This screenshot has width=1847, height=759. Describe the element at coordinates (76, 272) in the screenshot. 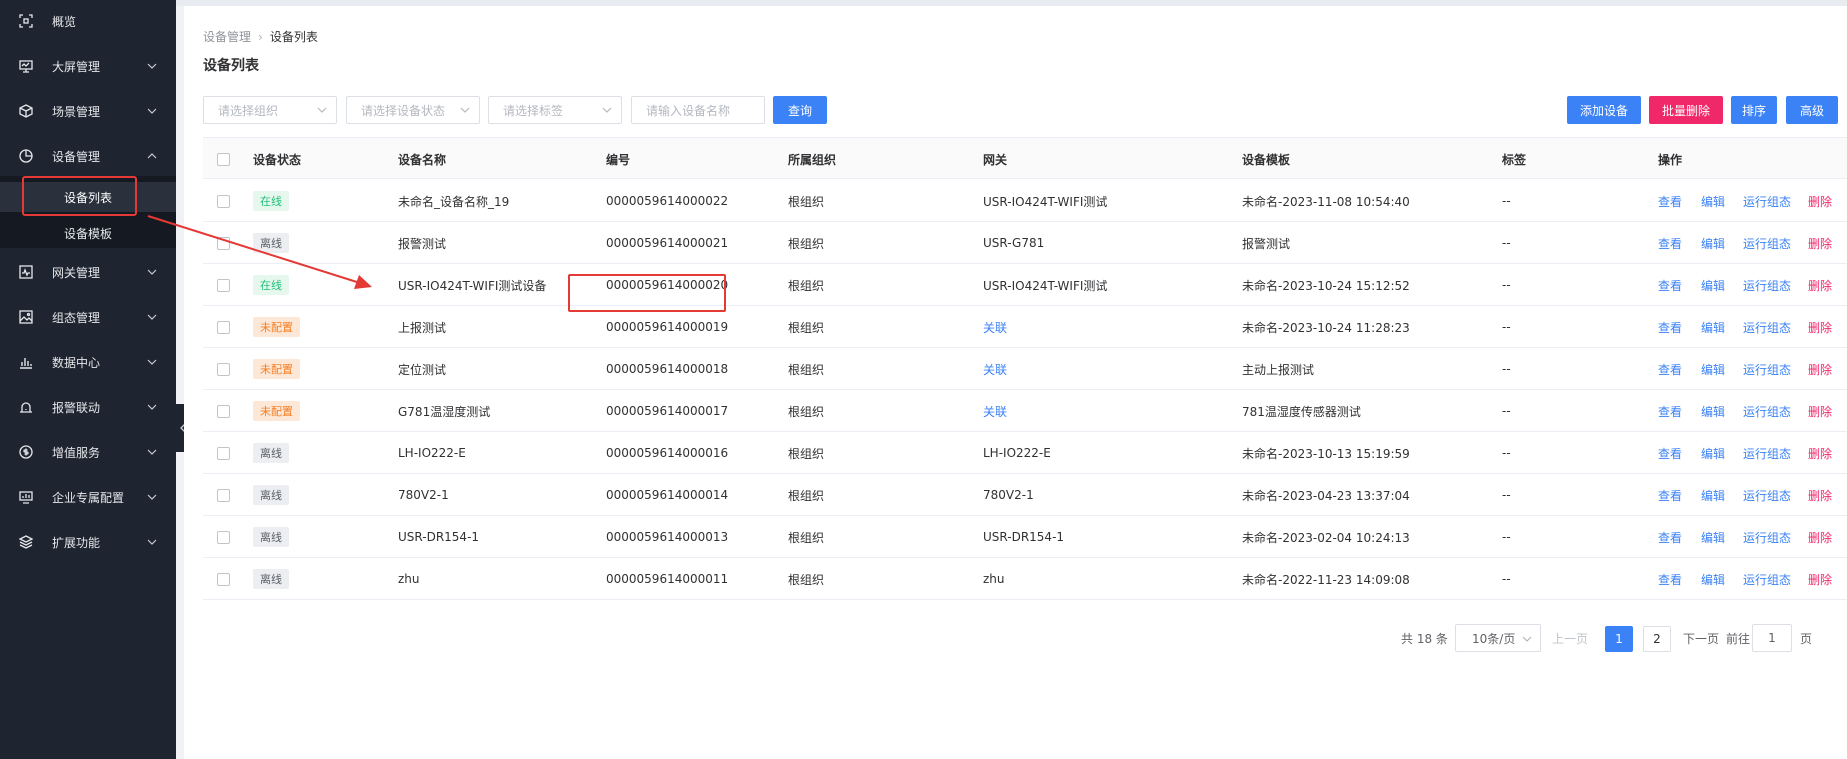

I see `sidebar-item-label: 网关管理` at that location.